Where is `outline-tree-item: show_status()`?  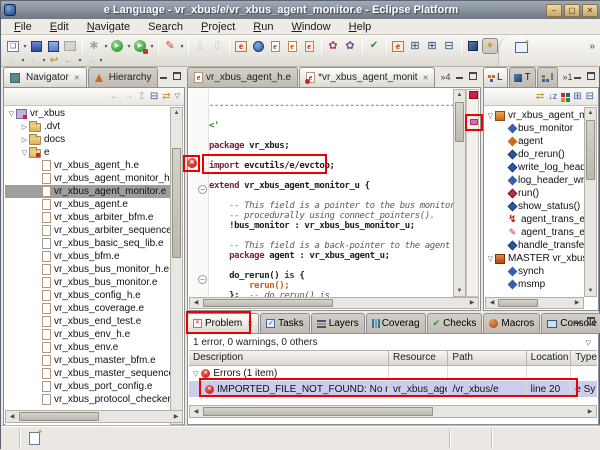
outline-tree-item: show_status() is located at coordinates (535, 206).